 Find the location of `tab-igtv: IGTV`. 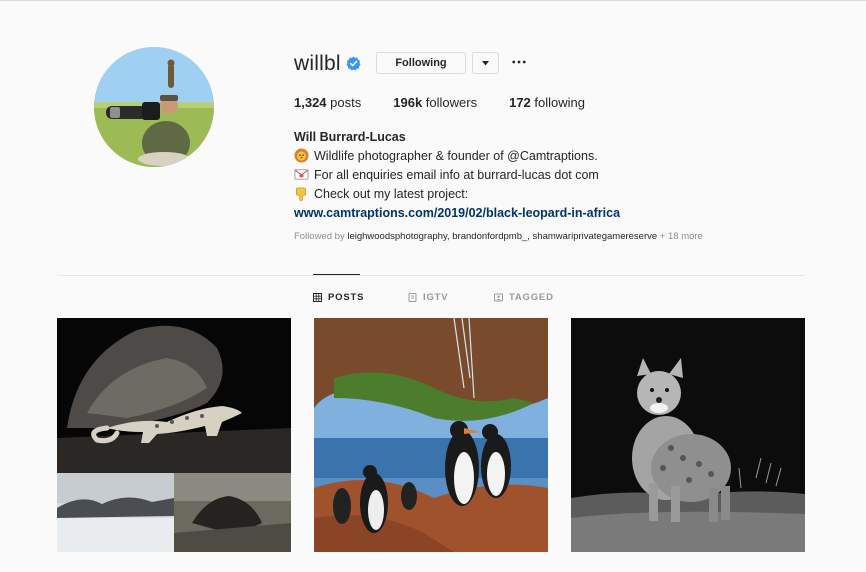

tab-igtv: IGTV is located at coordinates (428, 297).